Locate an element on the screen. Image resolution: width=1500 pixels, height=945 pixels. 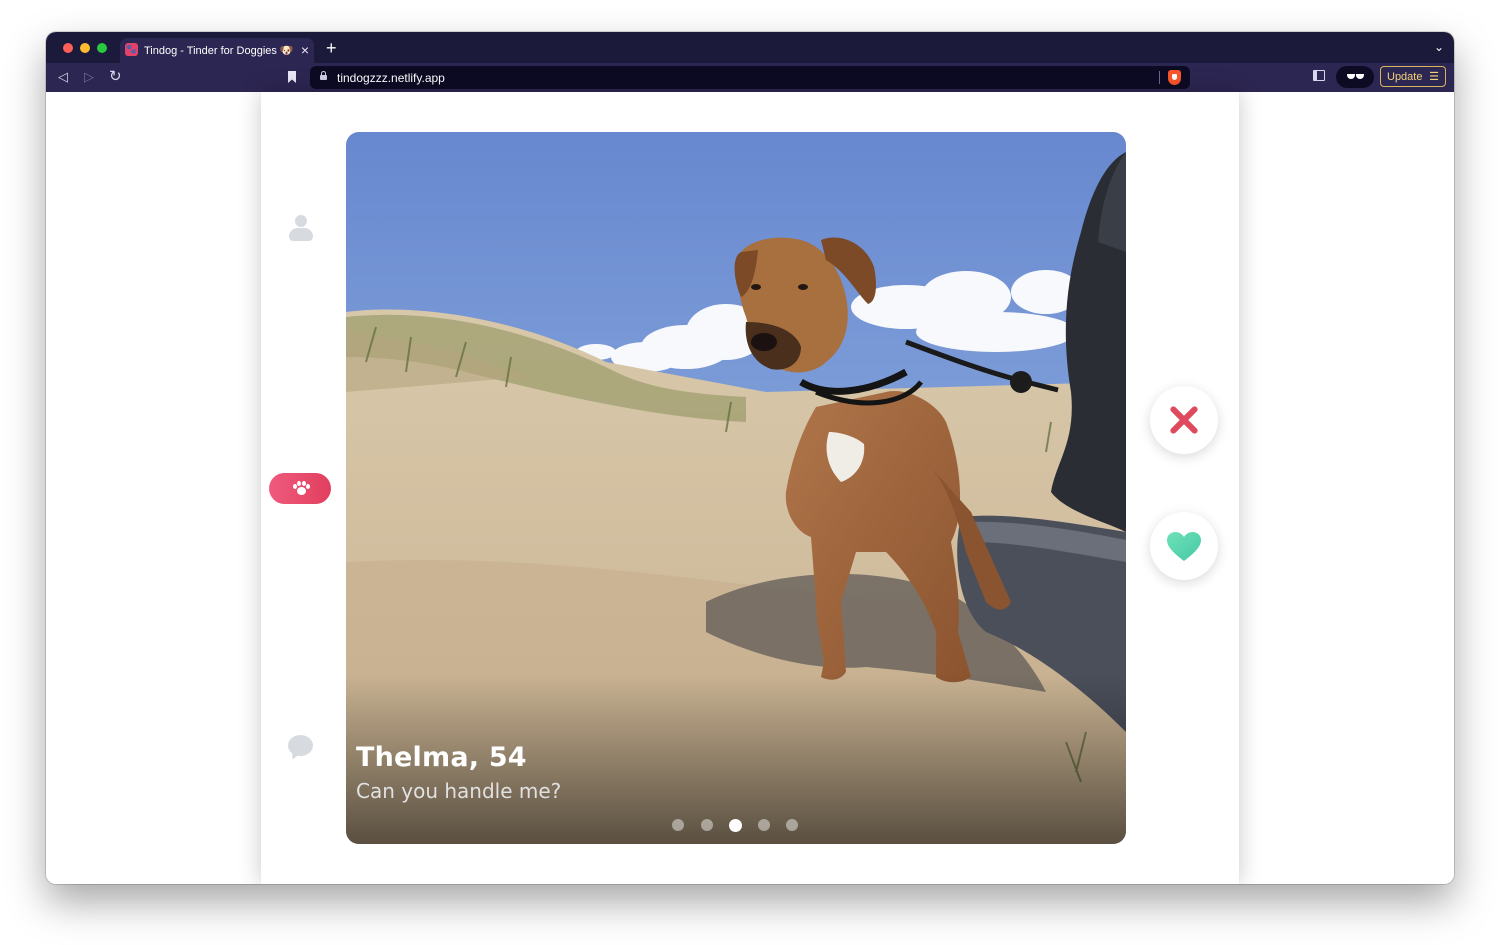
sidebar-icon is located at coordinates (1319, 75).